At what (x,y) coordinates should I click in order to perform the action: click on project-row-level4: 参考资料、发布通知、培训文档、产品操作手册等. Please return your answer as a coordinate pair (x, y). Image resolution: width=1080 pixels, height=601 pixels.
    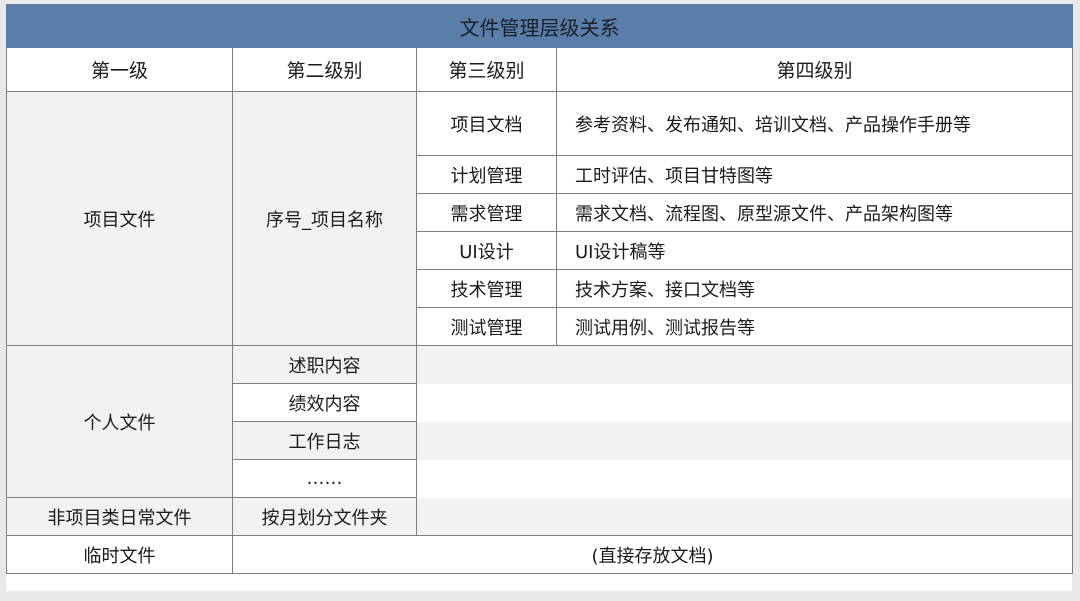
    Looking at the image, I should click on (814, 123).